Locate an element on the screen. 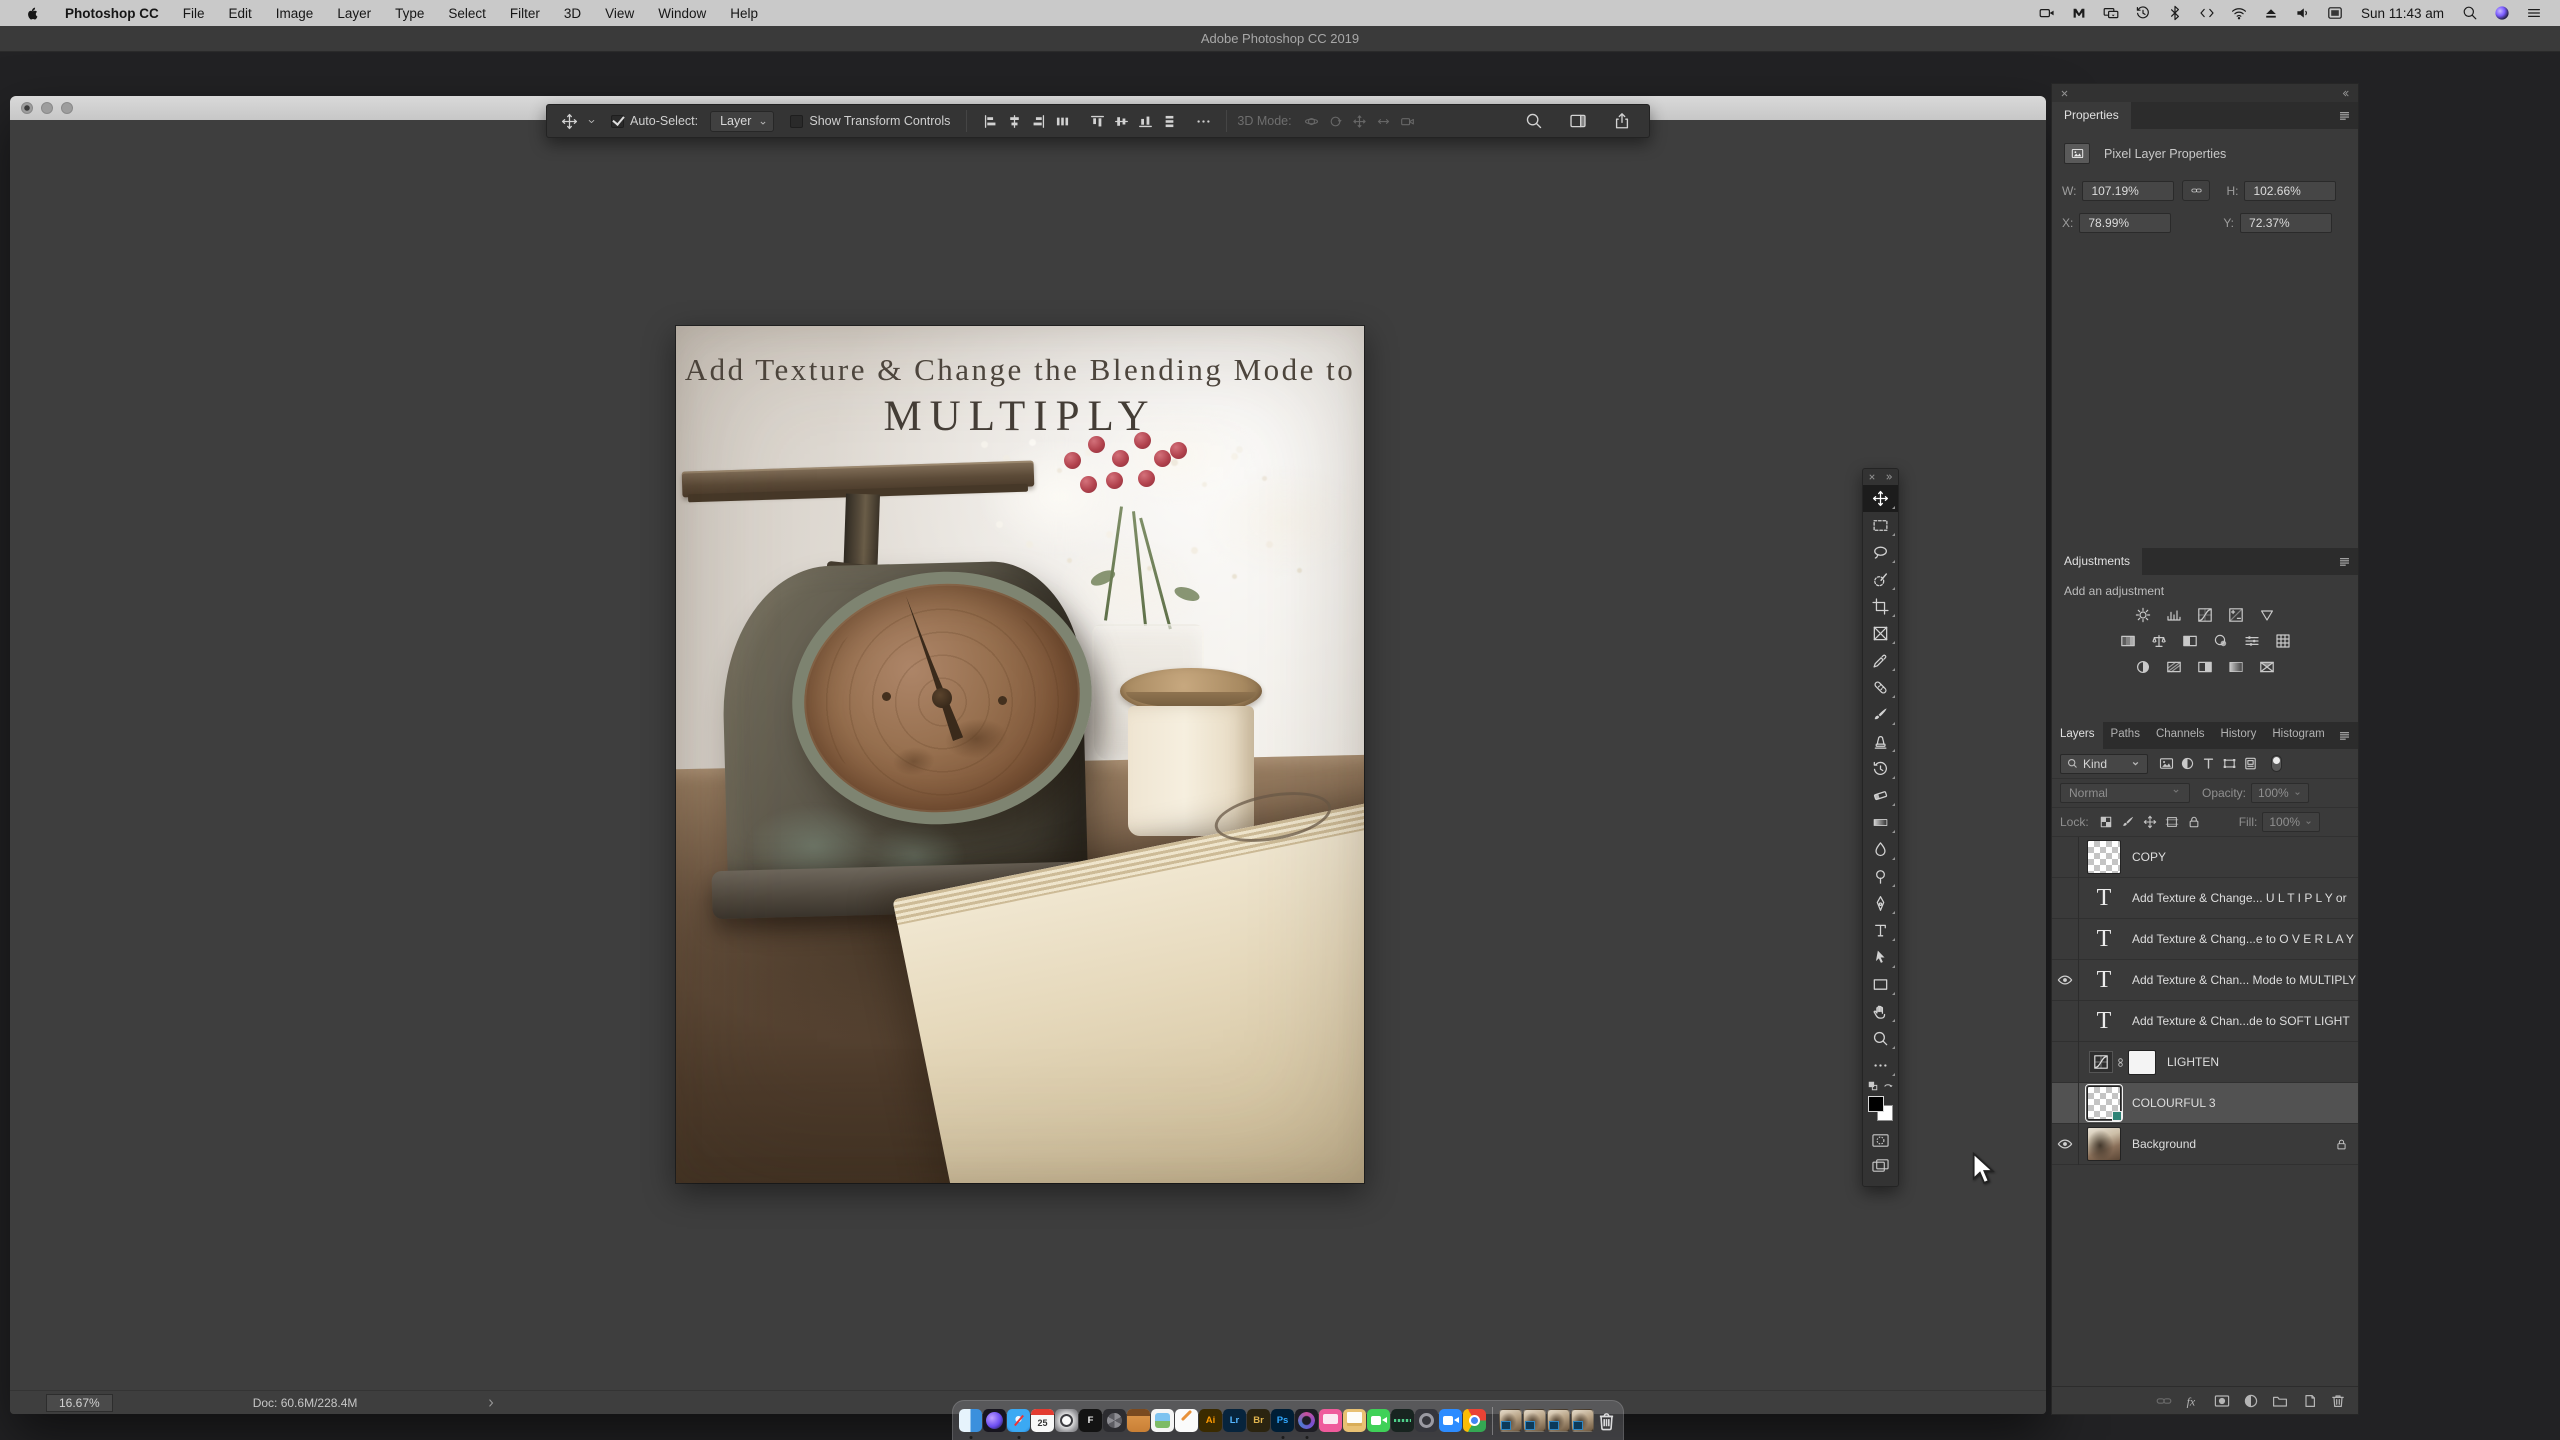  lock-artboard-icon is located at coordinates (2172, 822).